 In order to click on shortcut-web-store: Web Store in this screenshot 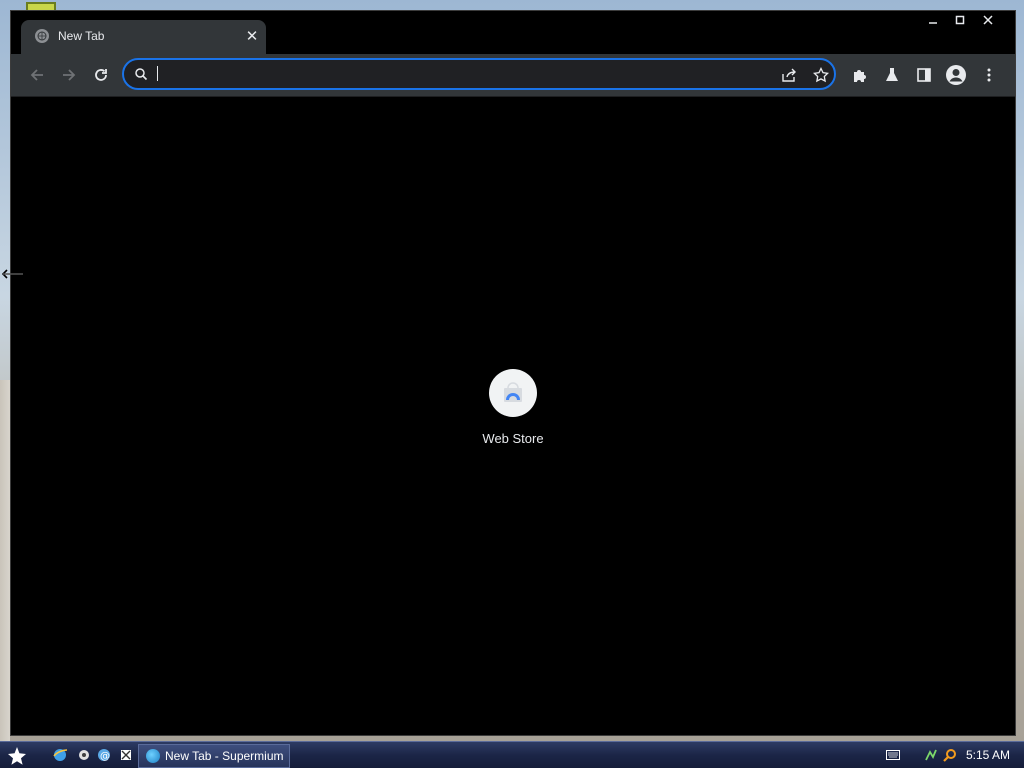, I will do `click(513, 409)`.